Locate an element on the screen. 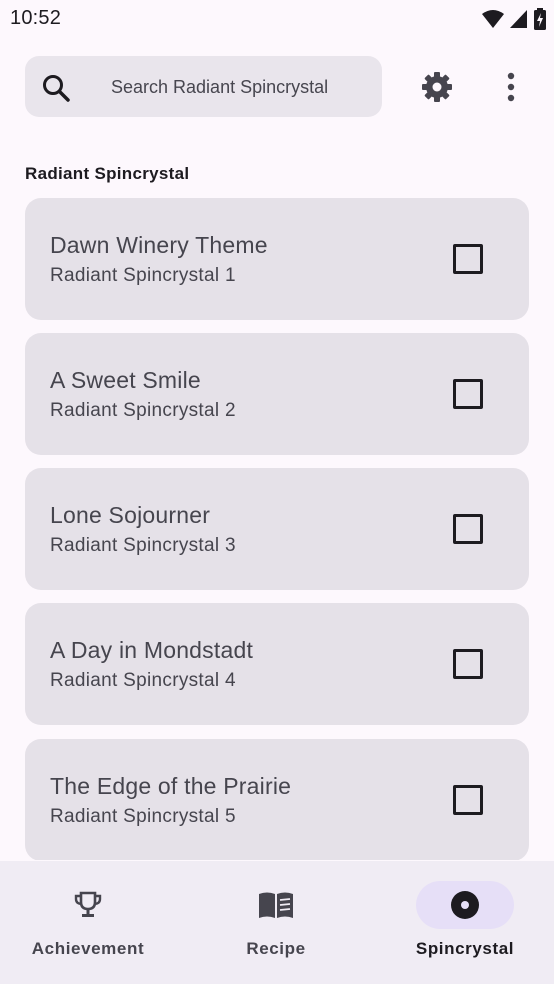 This screenshot has width=554, height=984. search-bar is located at coordinates (203, 86).